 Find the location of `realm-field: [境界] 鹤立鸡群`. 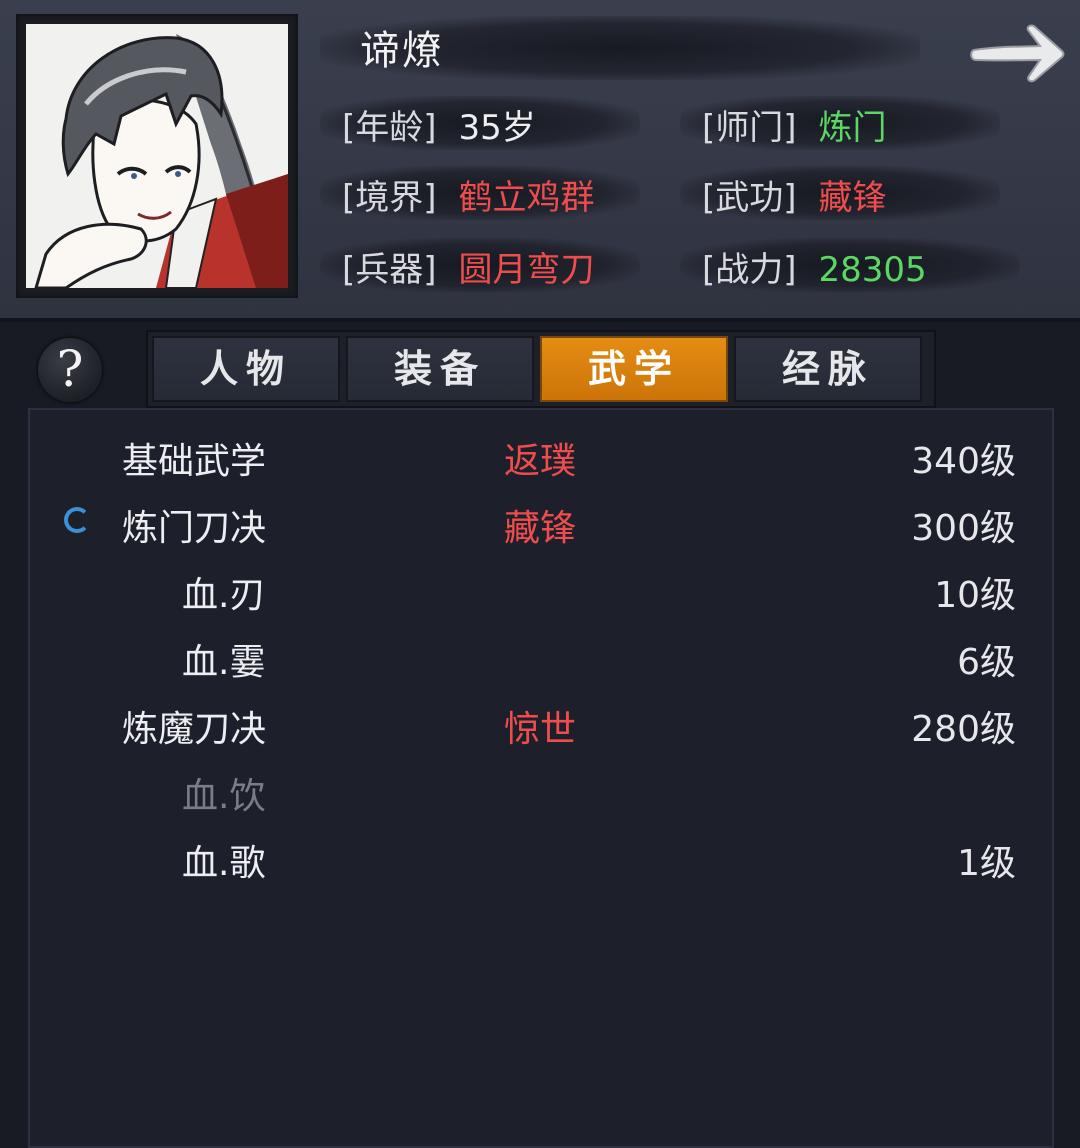

realm-field: [境界] 鹤立鸡群 is located at coordinates (468, 194).